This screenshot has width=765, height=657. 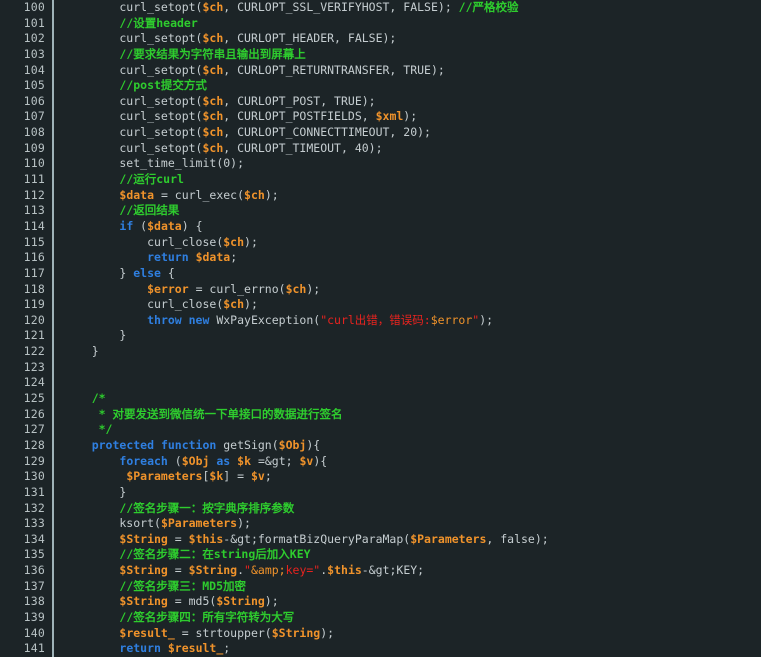 What do you see at coordinates (407, 195) in the screenshot?
I see `code-line-content: $data = curl_exec($ch);` at bounding box center [407, 195].